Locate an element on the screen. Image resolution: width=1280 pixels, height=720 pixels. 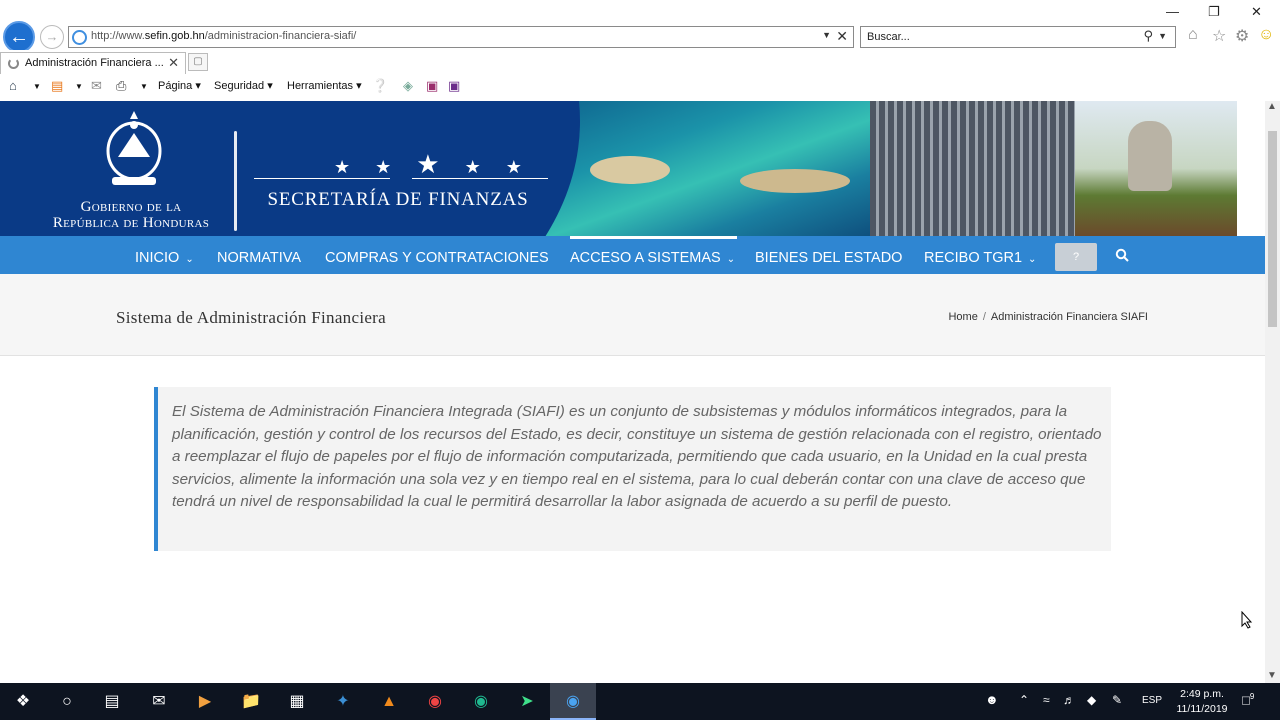
search-dropdown-icon: ▼ is located at coordinates (1162, 36).